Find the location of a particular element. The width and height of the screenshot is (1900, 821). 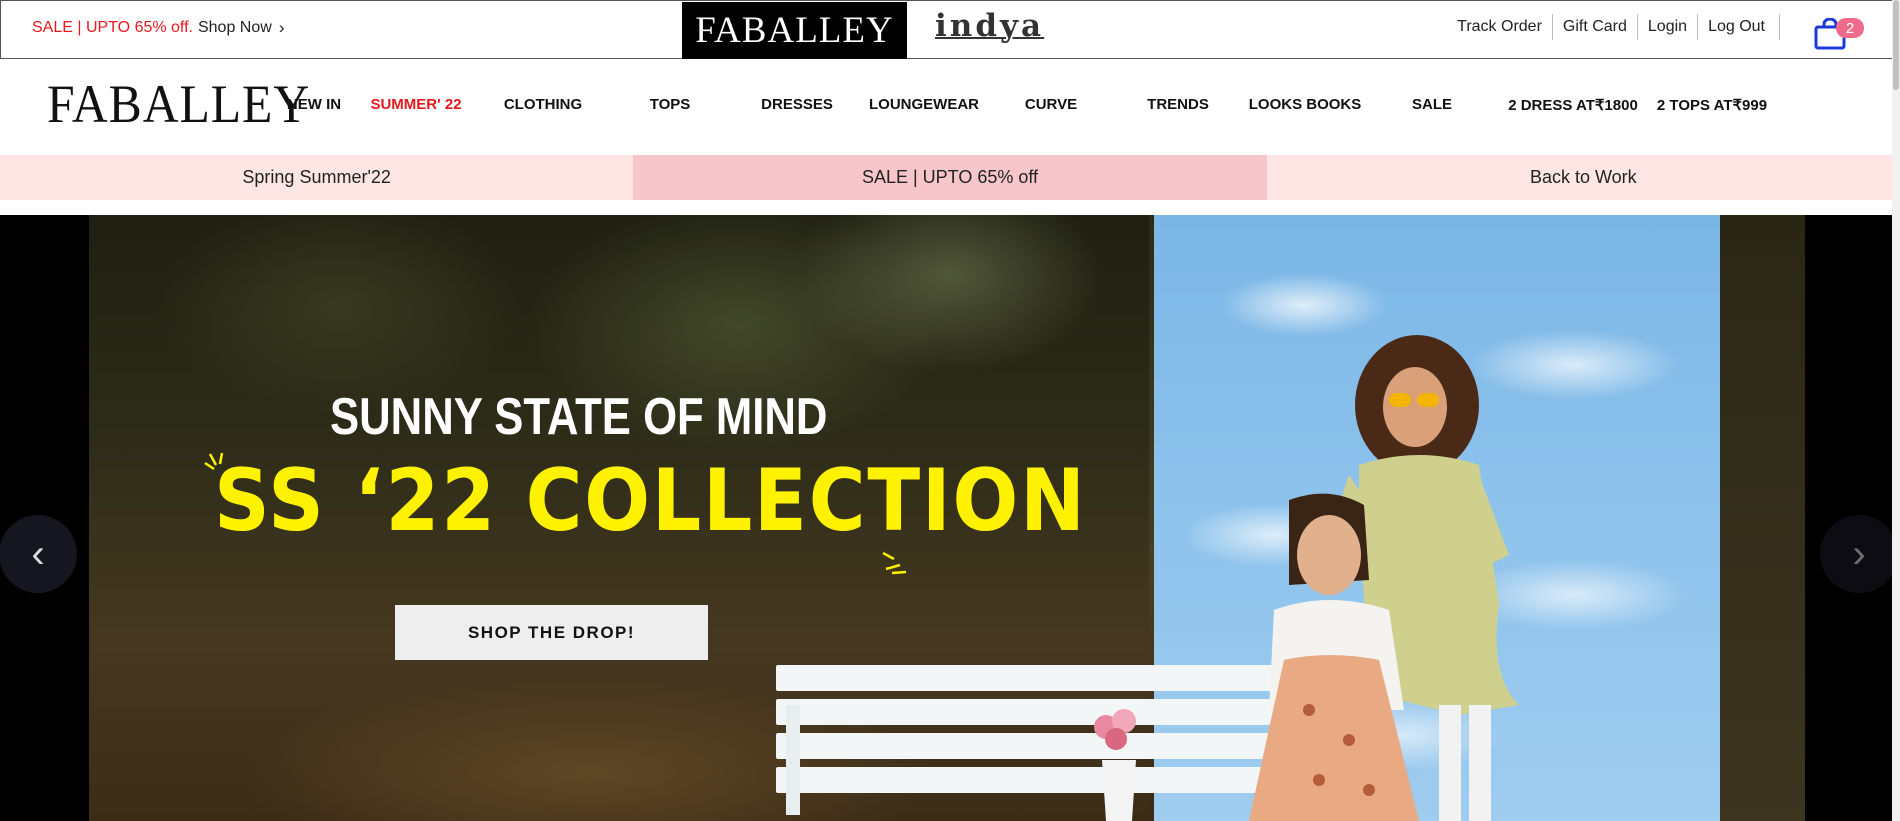

nav-item-sale: SALE is located at coordinates (1432, 104).